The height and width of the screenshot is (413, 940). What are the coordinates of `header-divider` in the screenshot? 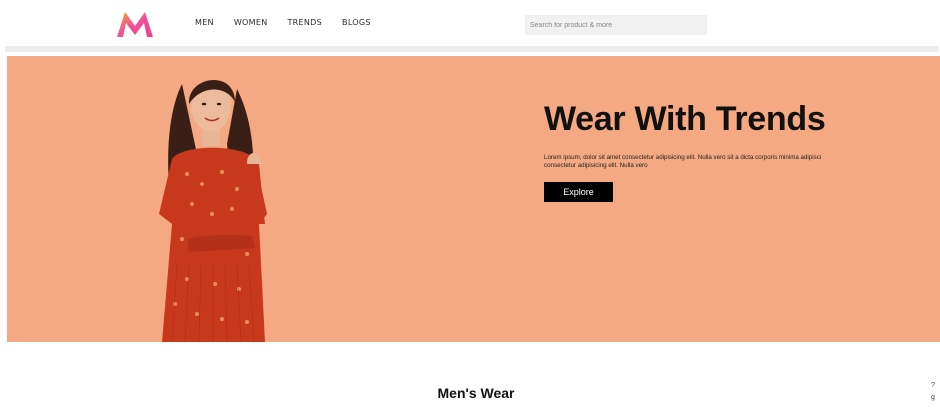 It's located at (472, 49).